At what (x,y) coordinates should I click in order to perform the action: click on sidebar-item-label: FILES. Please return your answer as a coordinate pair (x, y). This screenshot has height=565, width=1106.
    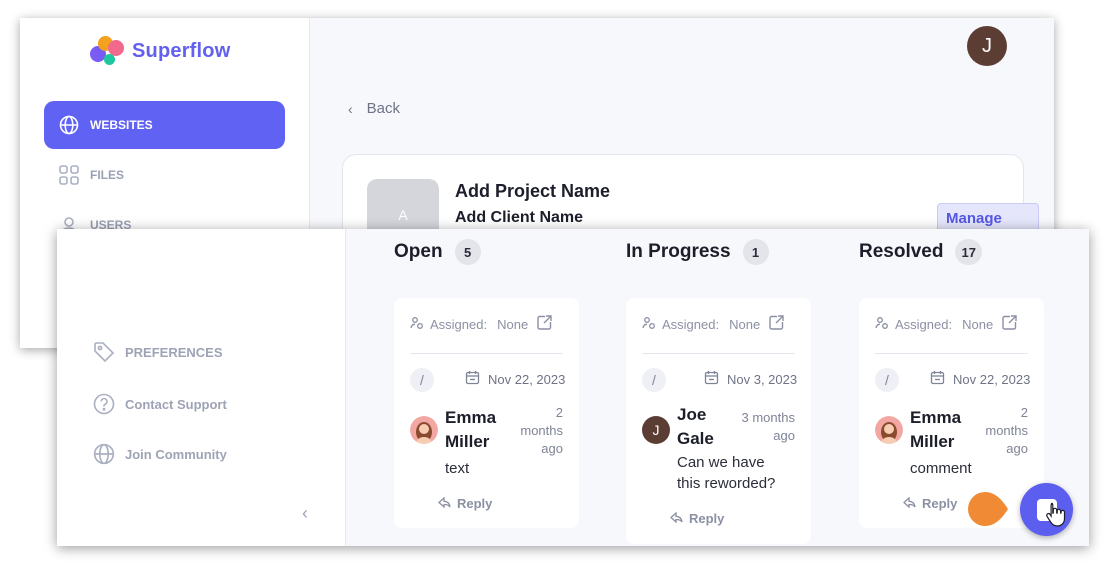
    Looking at the image, I should click on (107, 175).